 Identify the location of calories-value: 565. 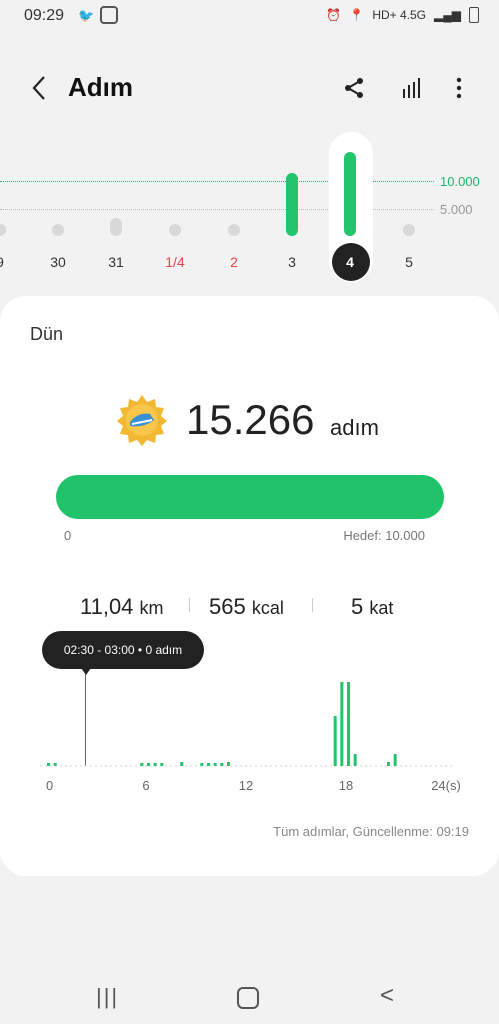
(227, 606).